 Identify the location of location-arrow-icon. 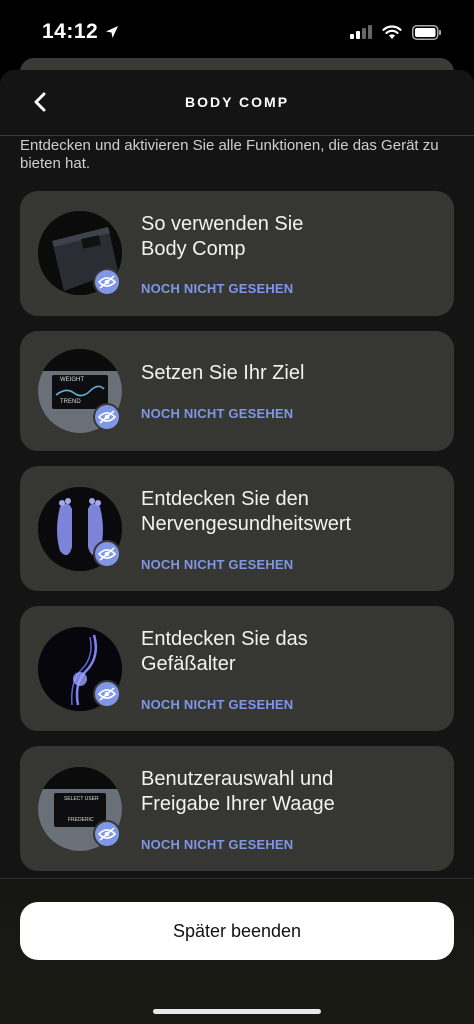
(112, 32).